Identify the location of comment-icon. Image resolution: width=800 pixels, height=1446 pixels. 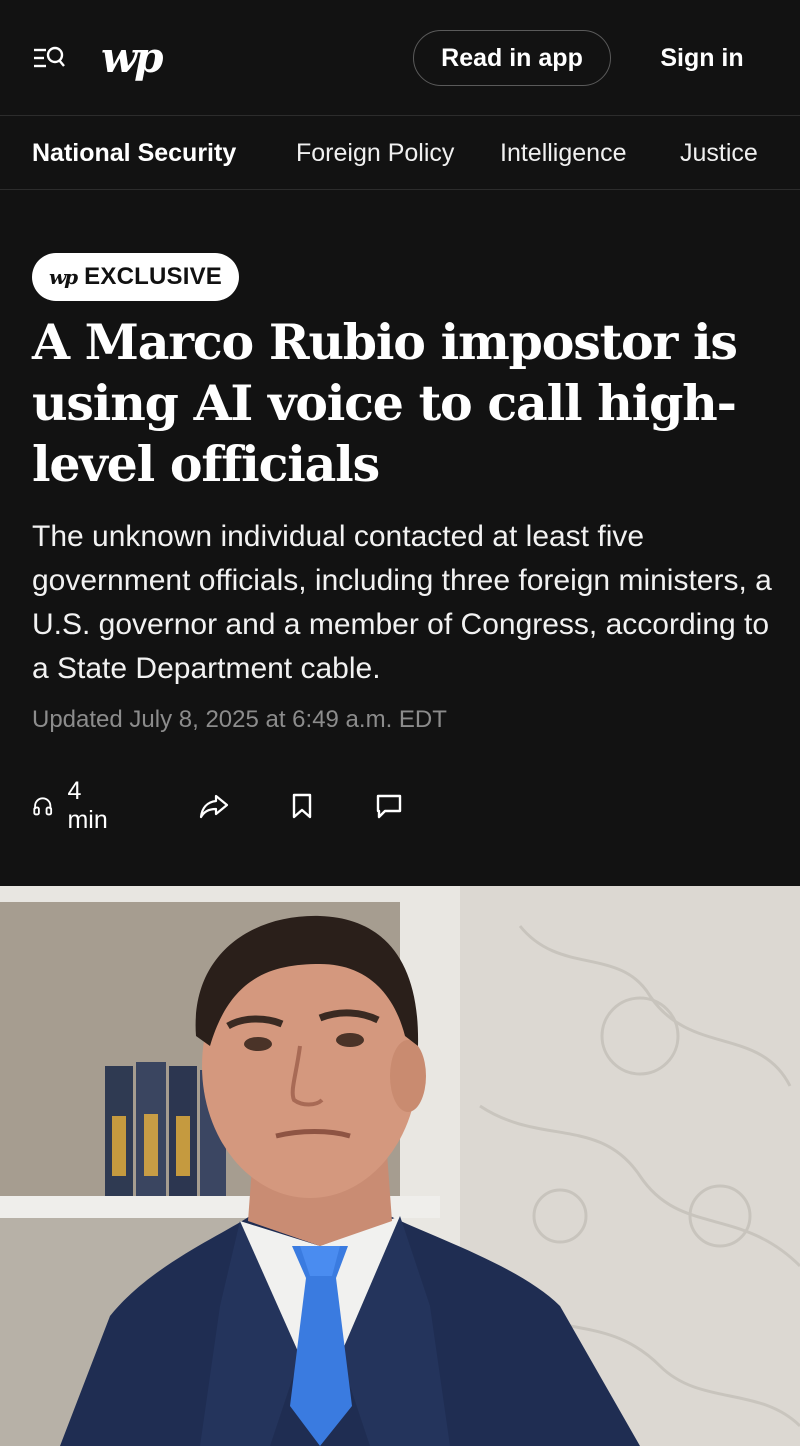
(389, 806).